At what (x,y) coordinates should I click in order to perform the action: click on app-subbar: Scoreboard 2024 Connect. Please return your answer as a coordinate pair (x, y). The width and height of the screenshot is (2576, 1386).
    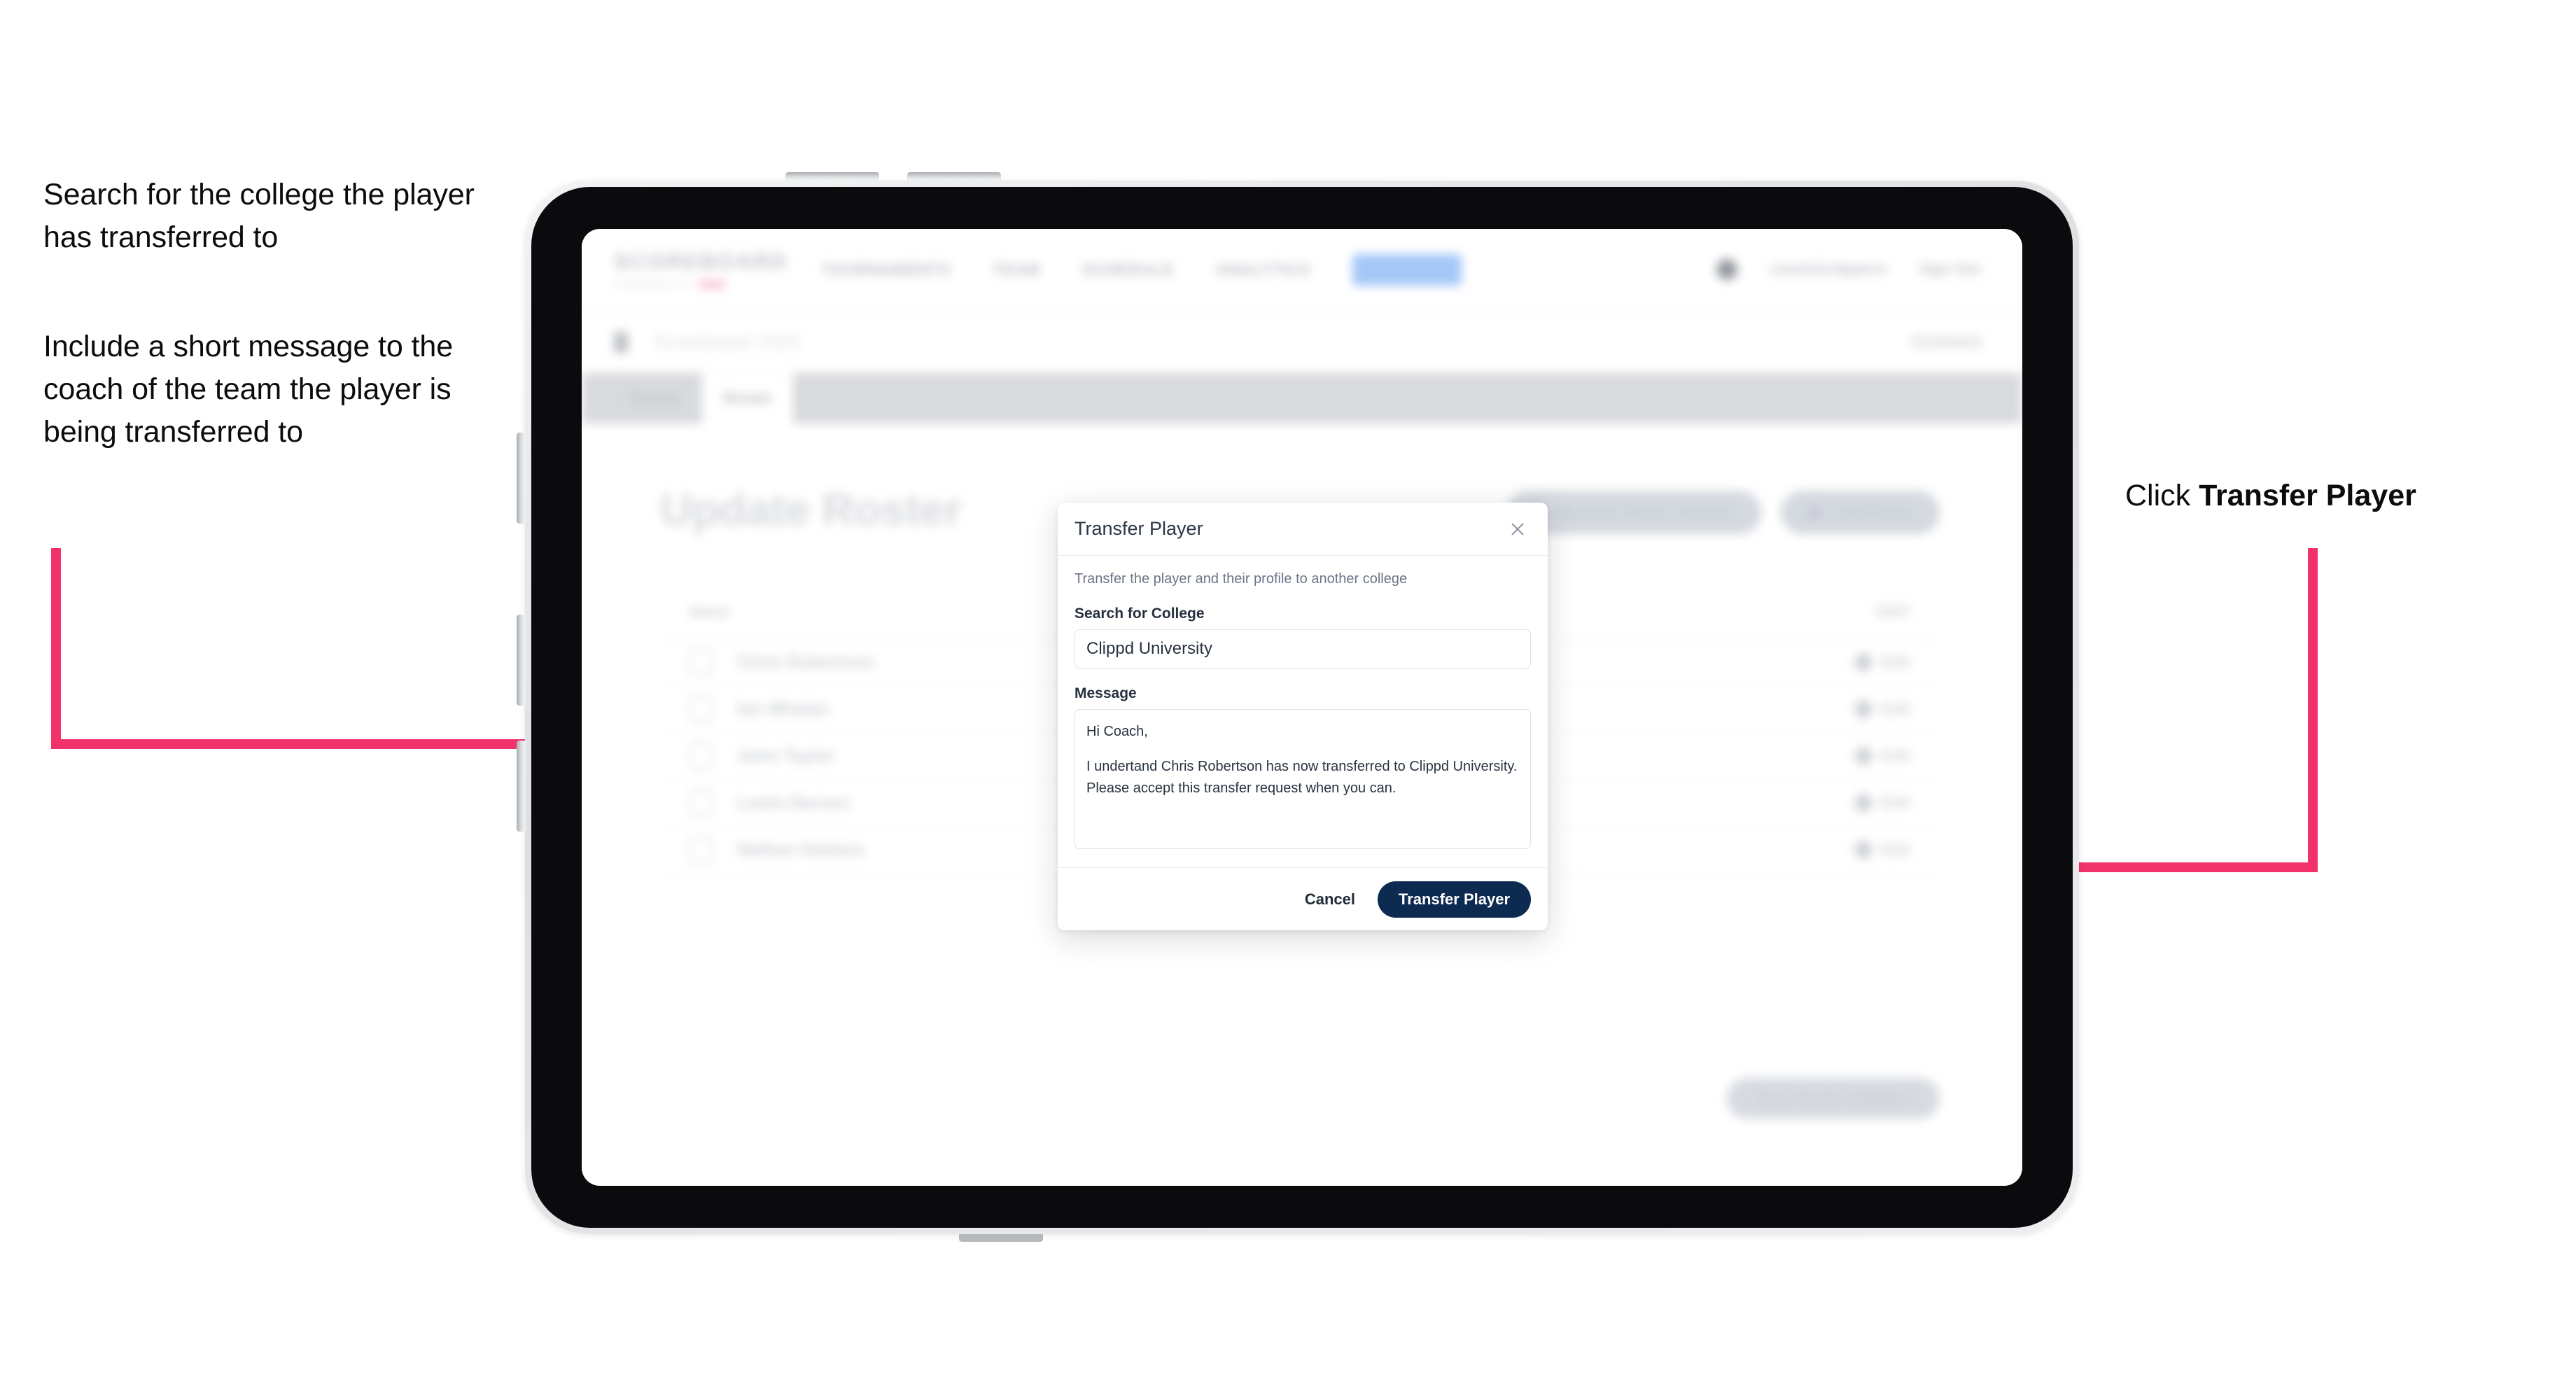
    Looking at the image, I should click on (1302, 342).